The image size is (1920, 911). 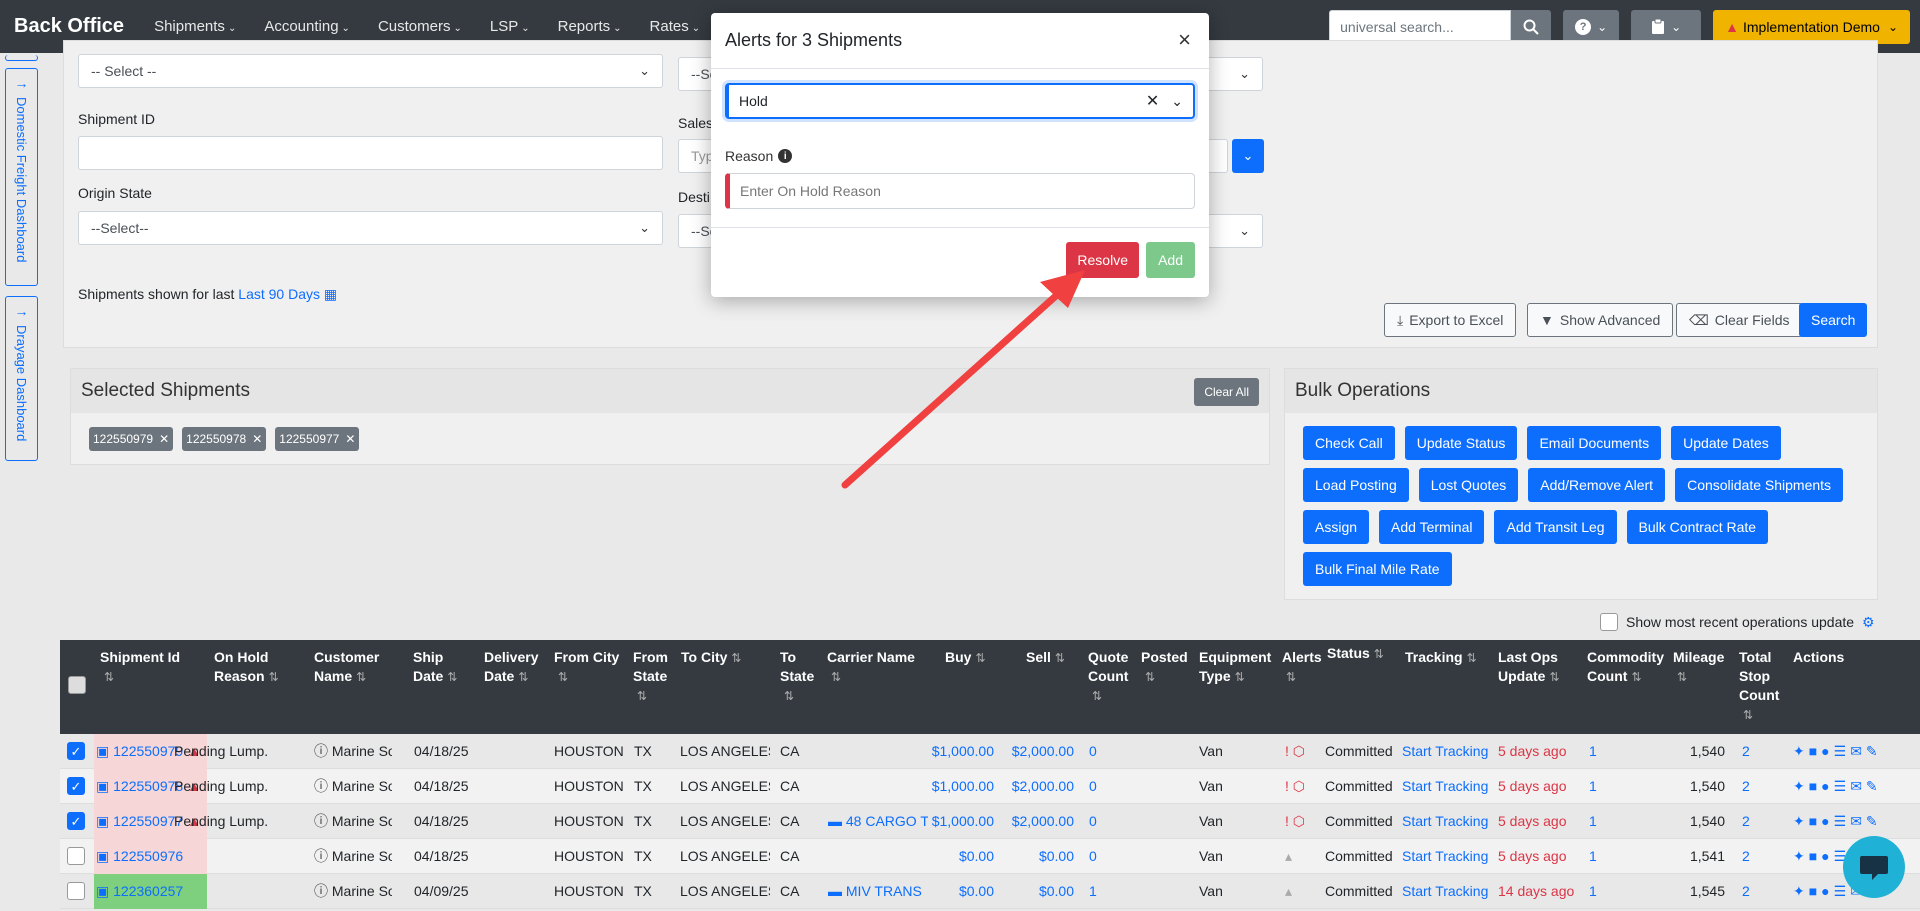 I want to click on origin-state-select: --Select-- ⌄, so click(x=370, y=228).